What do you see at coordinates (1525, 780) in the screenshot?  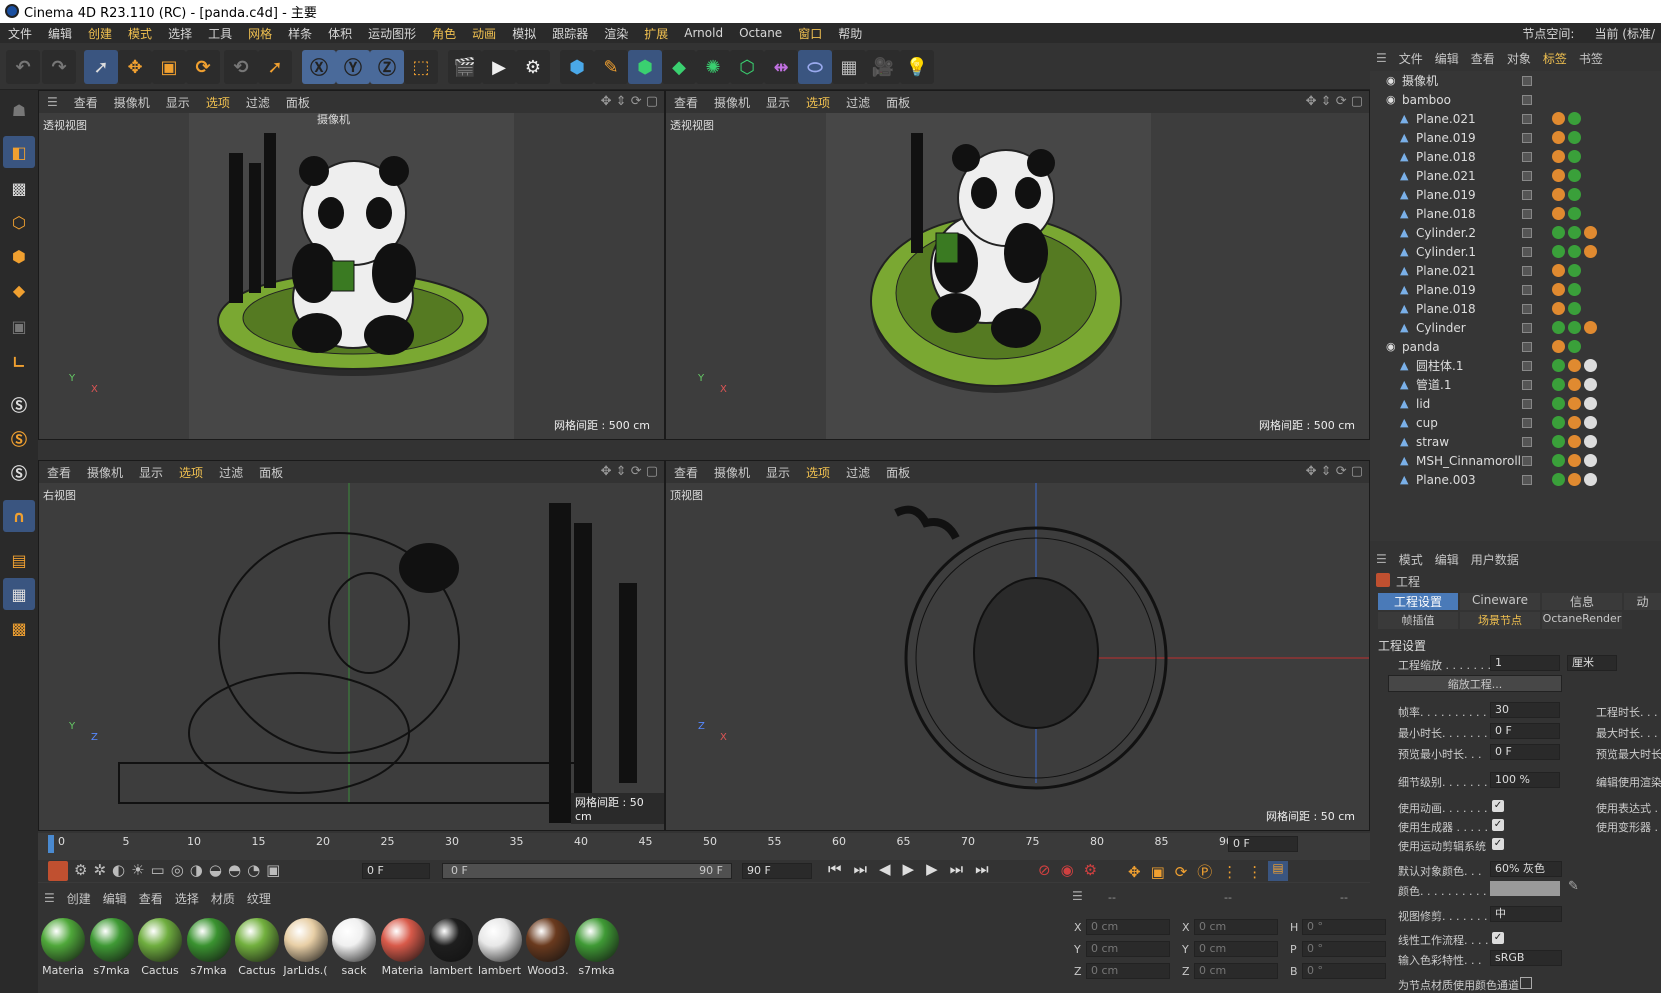 I see `lod-field: 100 %` at bounding box center [1525, 780].